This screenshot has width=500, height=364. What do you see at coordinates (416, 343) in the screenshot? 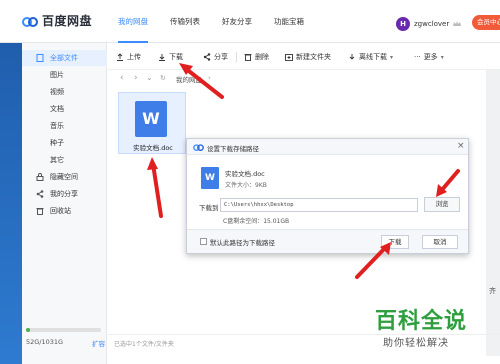
I see `watermark-subtitle: 助你轻松解决` at bounding box center [416, 343].